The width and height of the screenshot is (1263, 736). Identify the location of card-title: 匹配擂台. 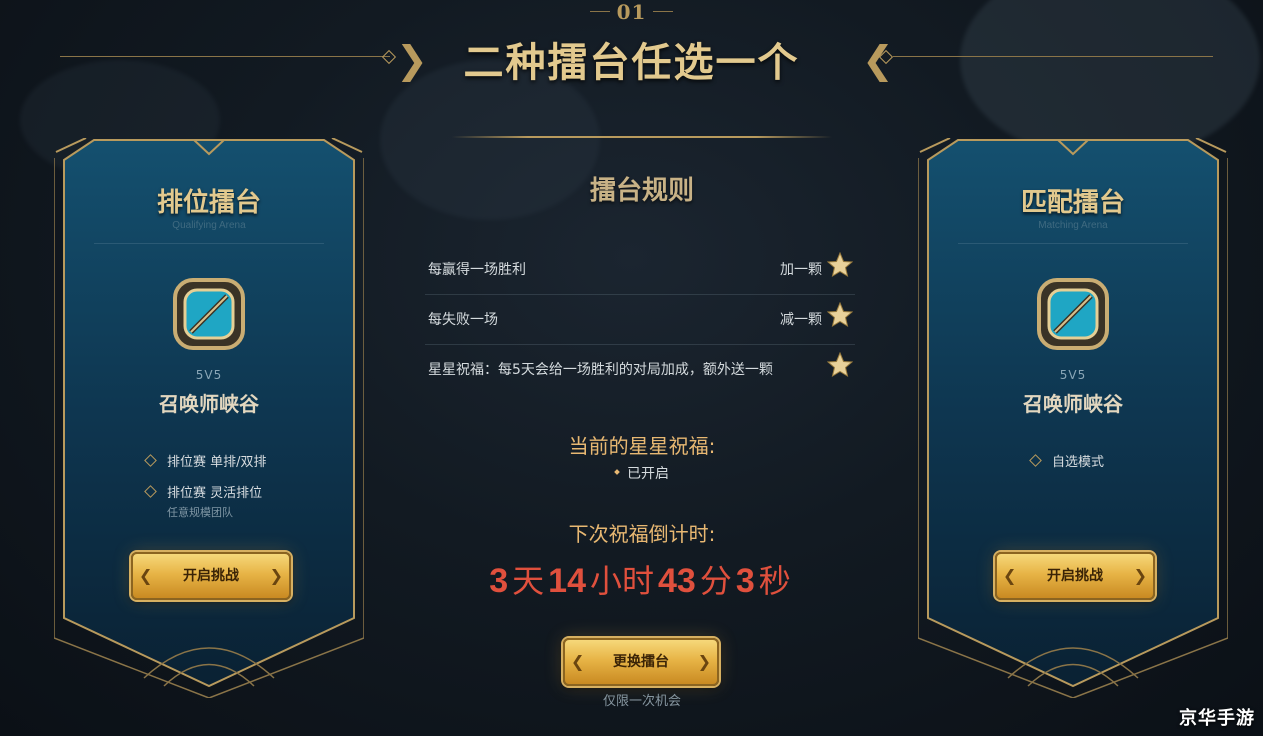
(1072, 203).